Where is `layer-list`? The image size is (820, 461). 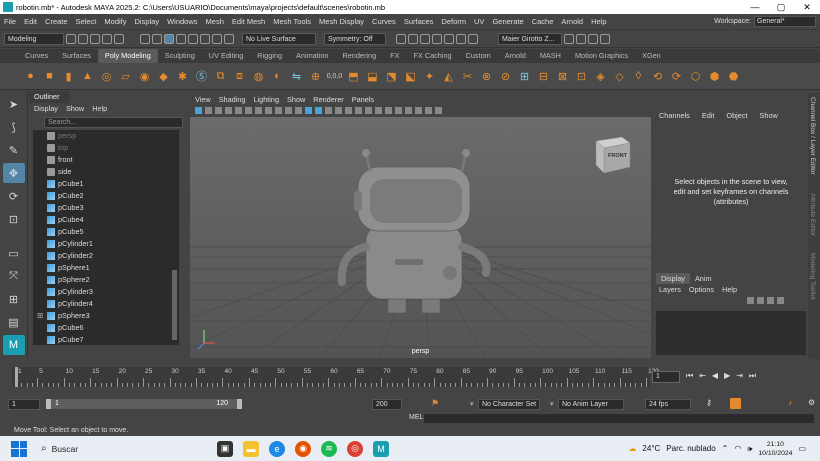
layer-list is located at coordinates (731, 333).